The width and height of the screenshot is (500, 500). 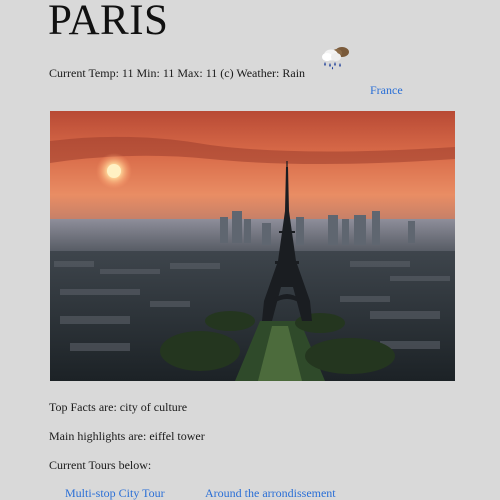 What do you see at coordinates (270, 493) in the screenshot?
I see `tour-link-arrondissement: Around the arrondissement` at bounding box center [270, 493].